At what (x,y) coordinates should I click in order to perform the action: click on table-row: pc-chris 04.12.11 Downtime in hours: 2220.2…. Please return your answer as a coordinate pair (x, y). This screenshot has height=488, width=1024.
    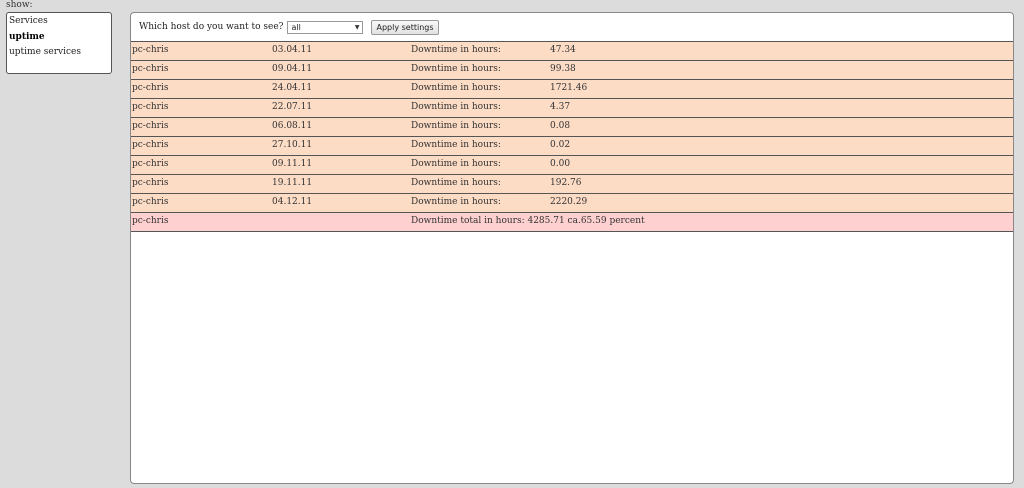
    Looking at the image, I should click on (572, 203).